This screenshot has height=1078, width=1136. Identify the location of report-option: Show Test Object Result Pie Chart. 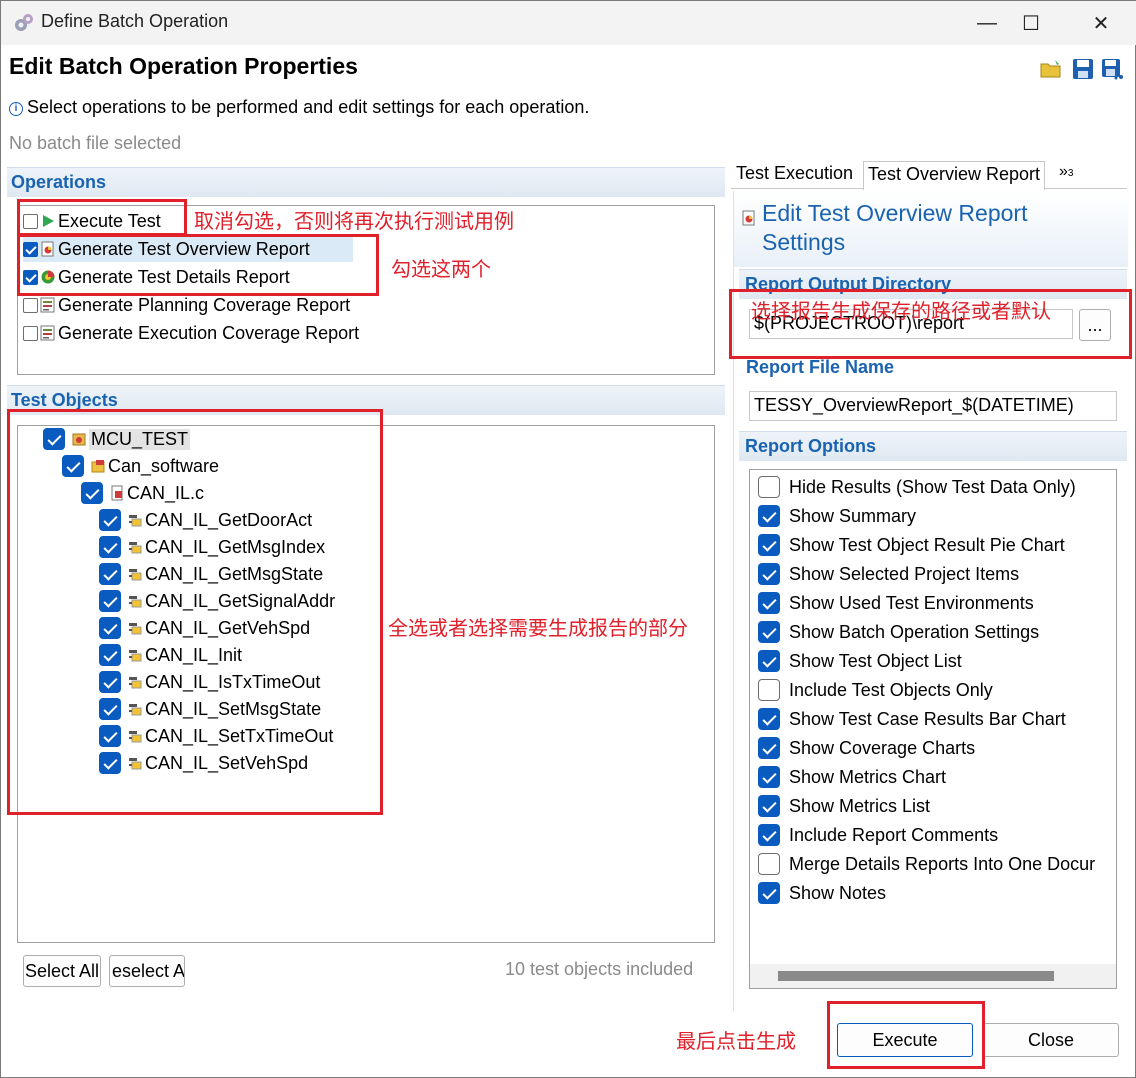
(911, 545).